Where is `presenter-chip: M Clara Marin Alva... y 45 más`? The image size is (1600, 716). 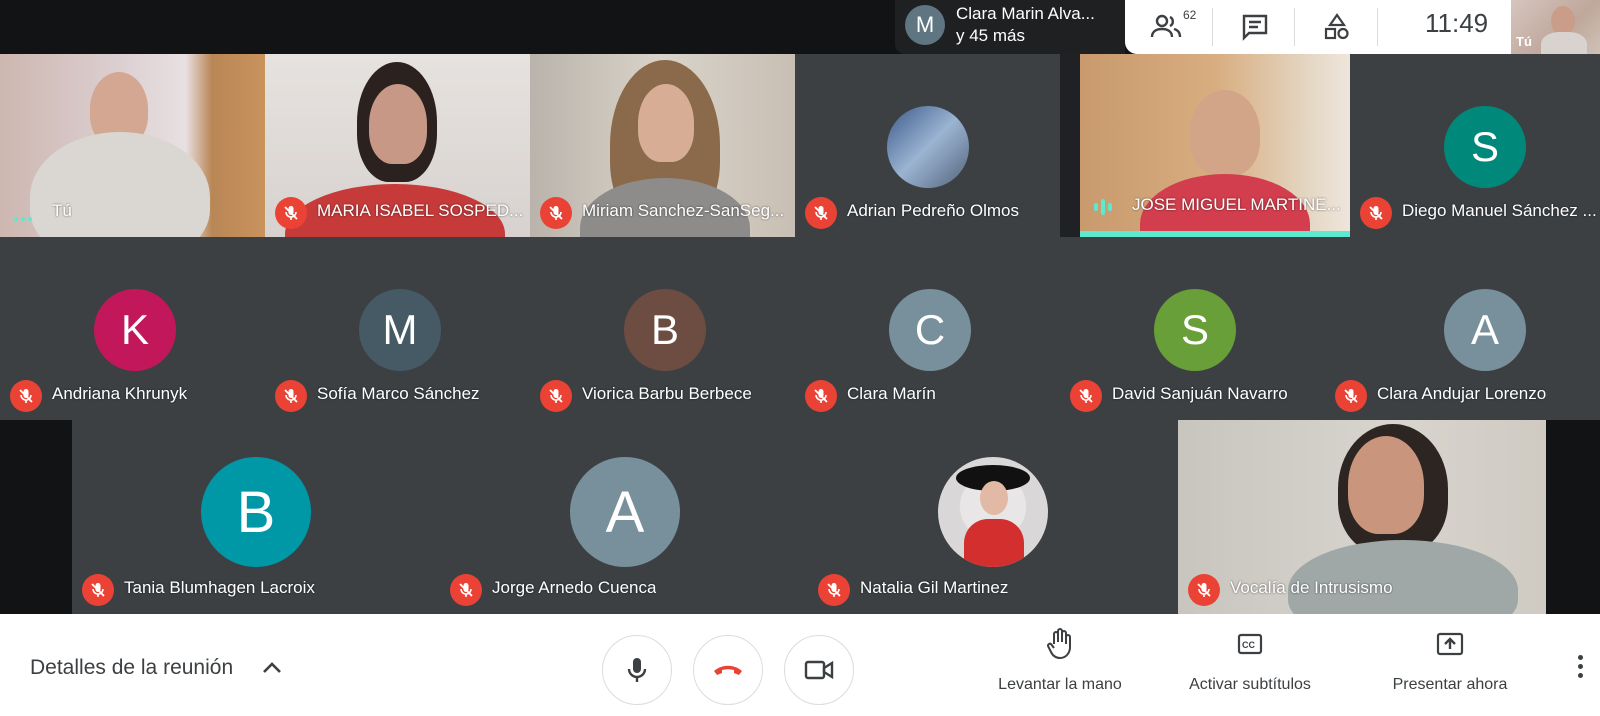
presenter-chip: M Clara Marin Alva... y 45 más is located at coordinates (1010, 27).